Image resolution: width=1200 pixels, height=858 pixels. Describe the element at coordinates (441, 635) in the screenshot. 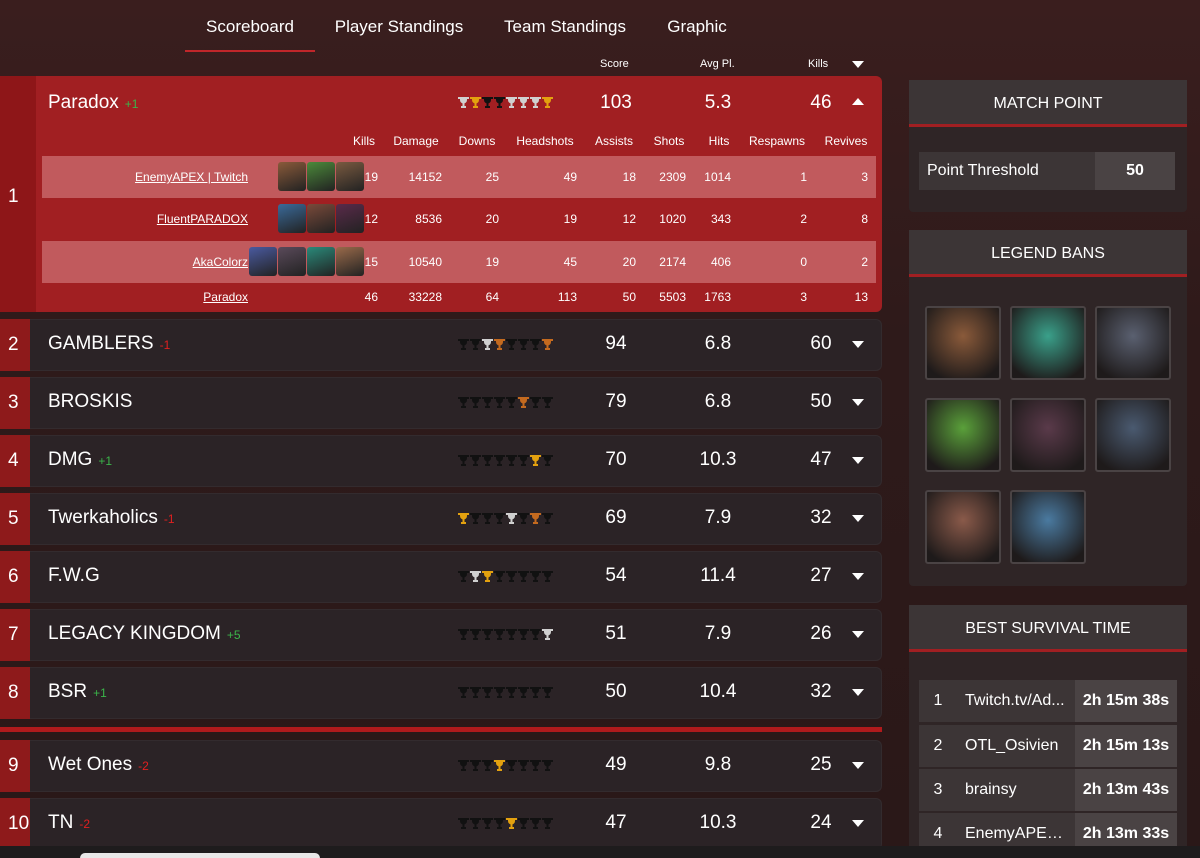

I see `team-row: 7 LEGACY KINGDOM +5 51 7.9 26` at that location.